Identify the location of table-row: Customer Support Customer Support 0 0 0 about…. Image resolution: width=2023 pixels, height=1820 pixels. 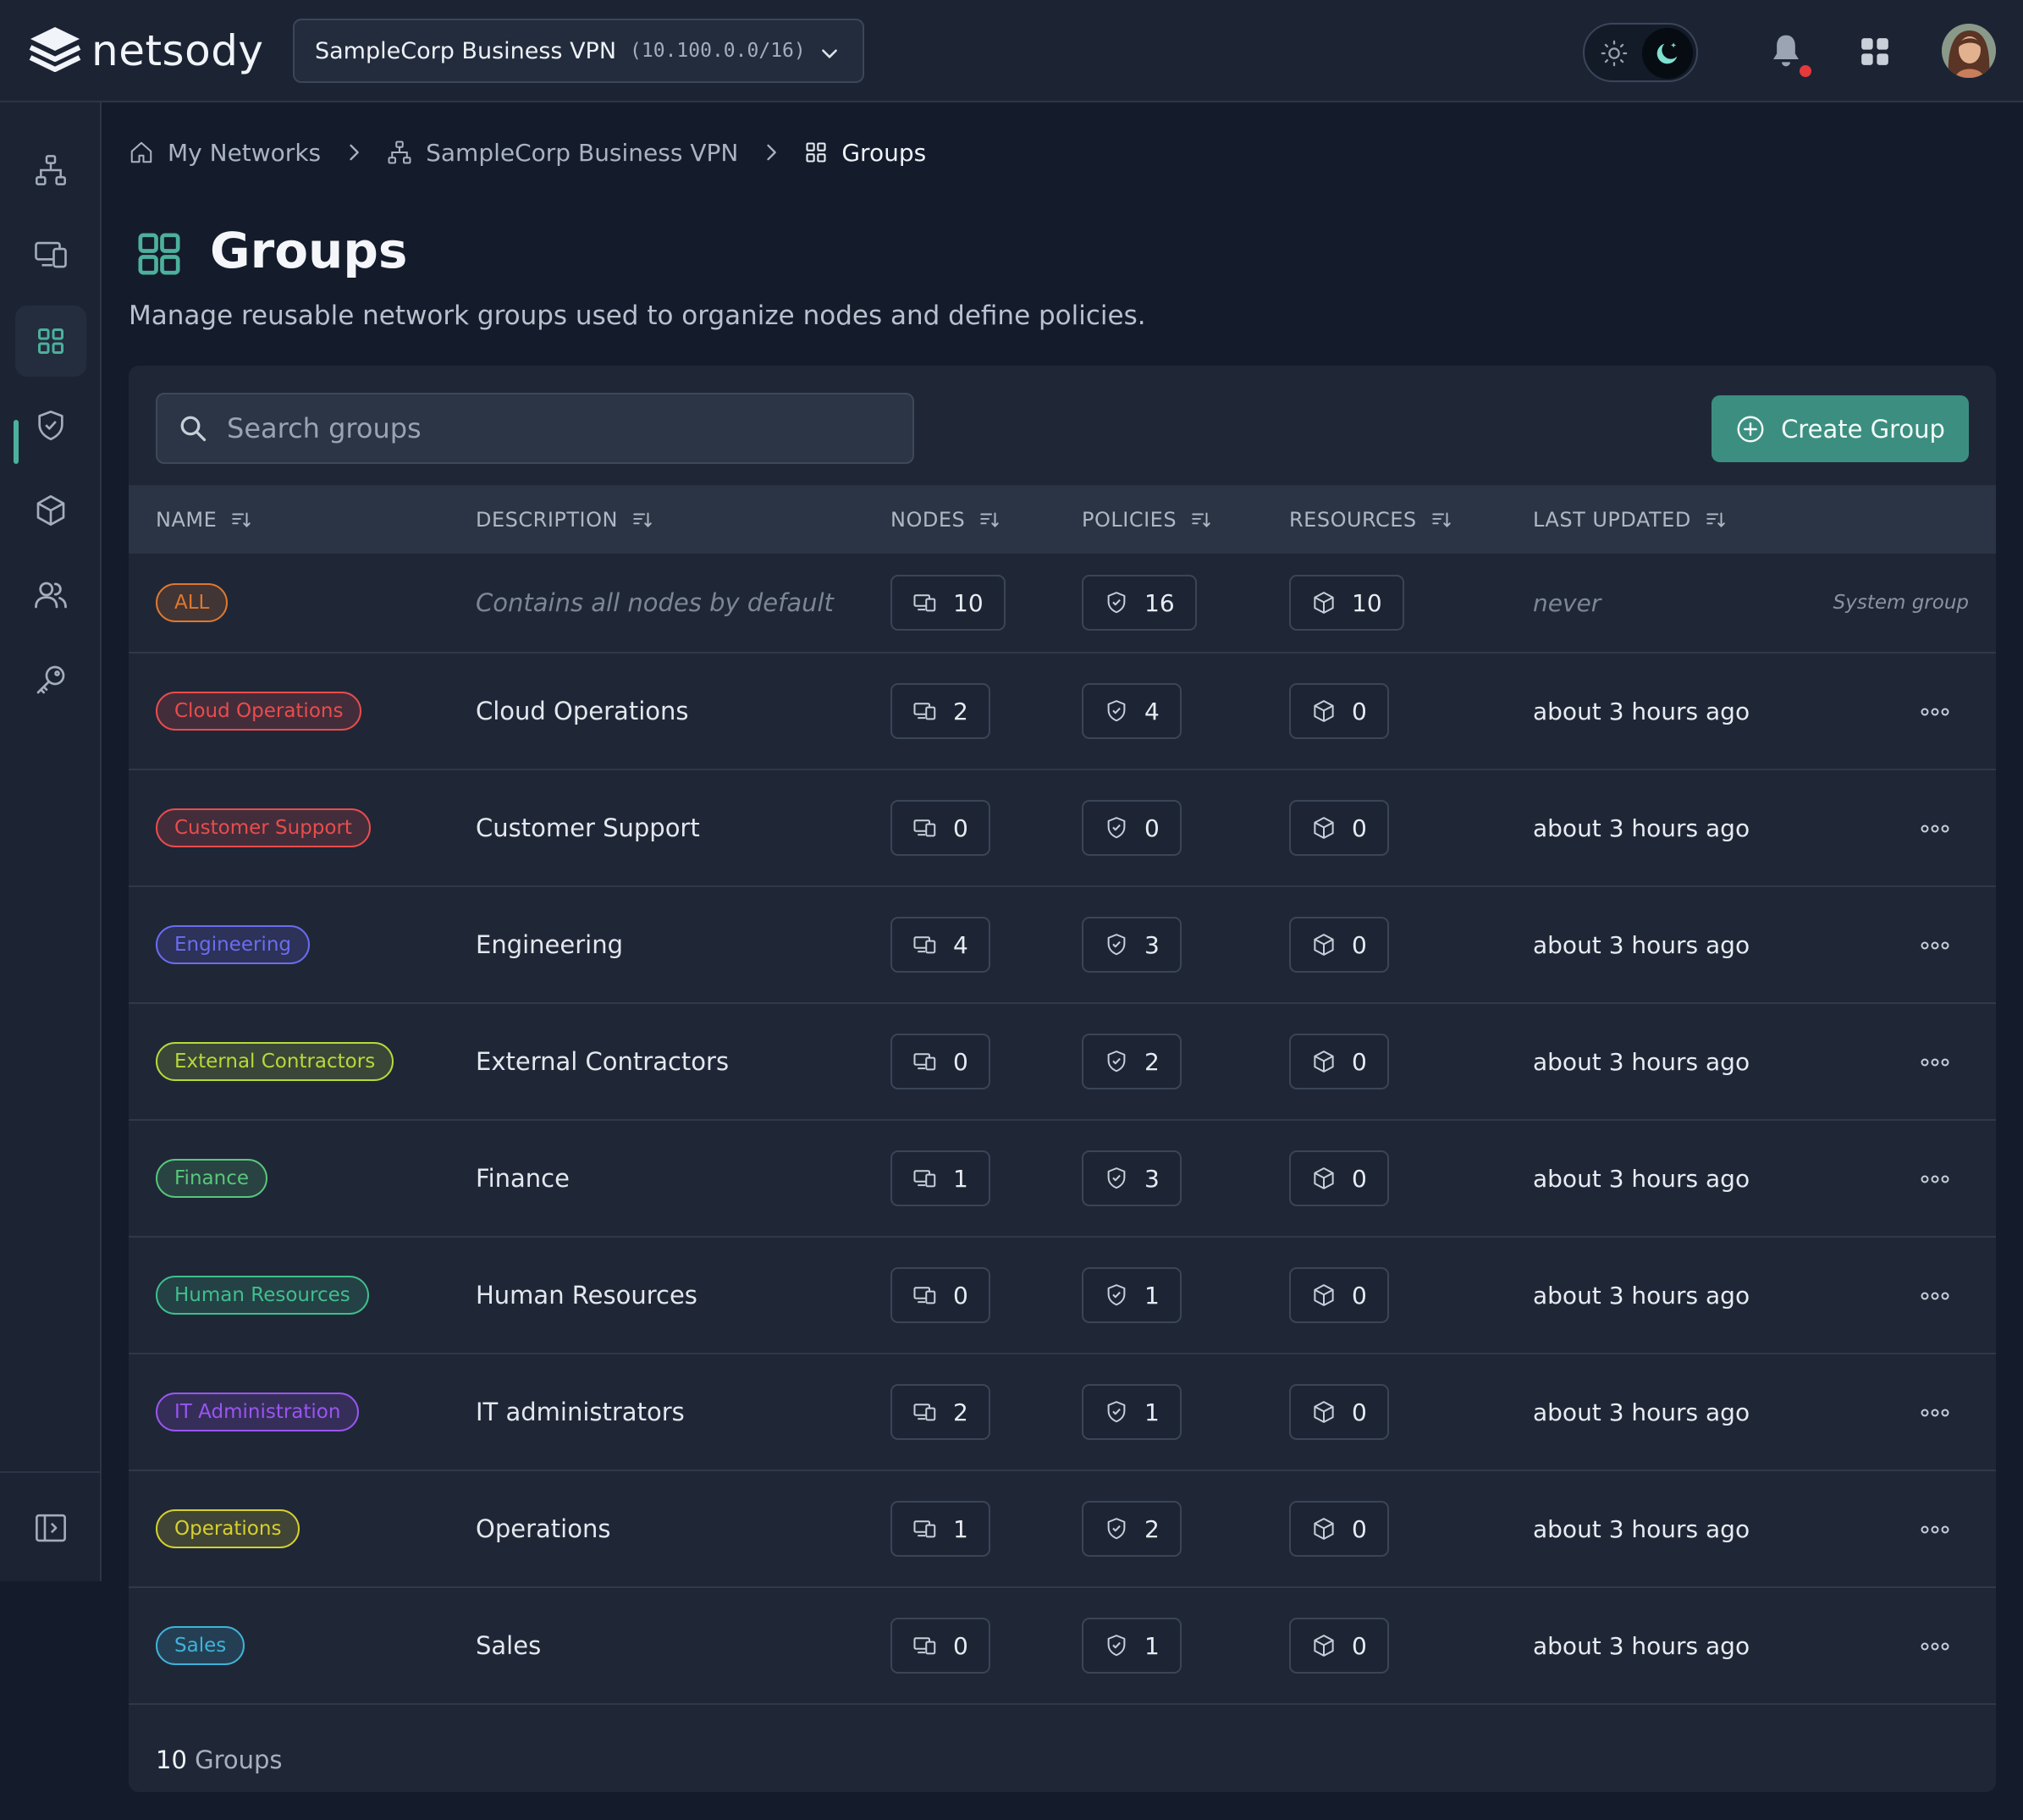
(1062, 829).